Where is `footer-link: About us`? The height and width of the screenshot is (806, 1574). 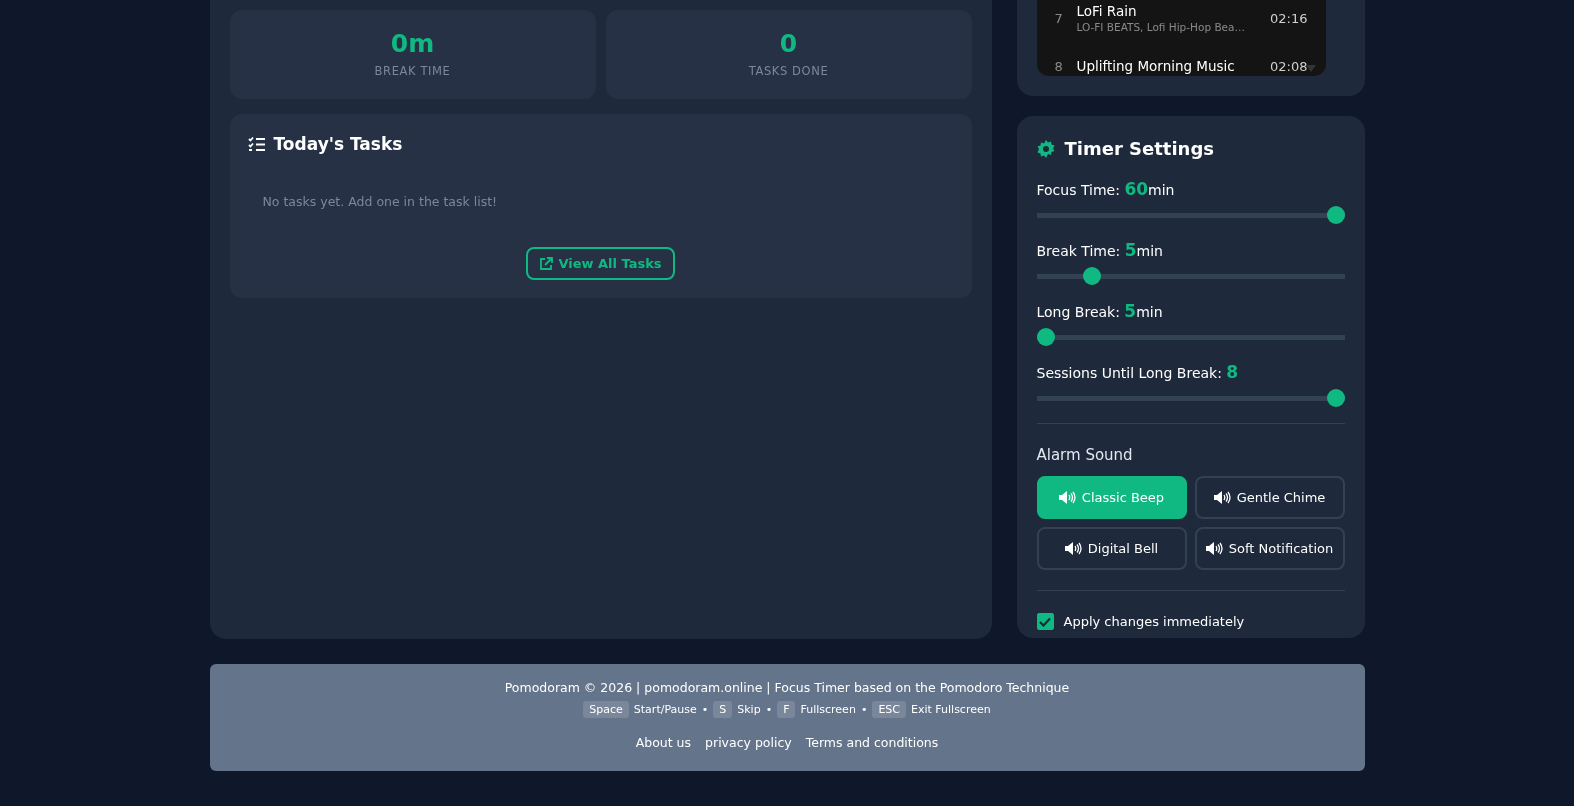 footer-link: About us is located at coordinates (663, 742).